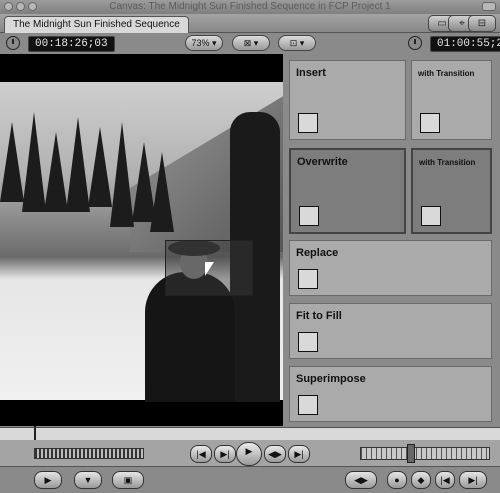  Describe the element at coordinates (445, 480) in the screenshot. I see `mark-in-button: |◀` at that location.